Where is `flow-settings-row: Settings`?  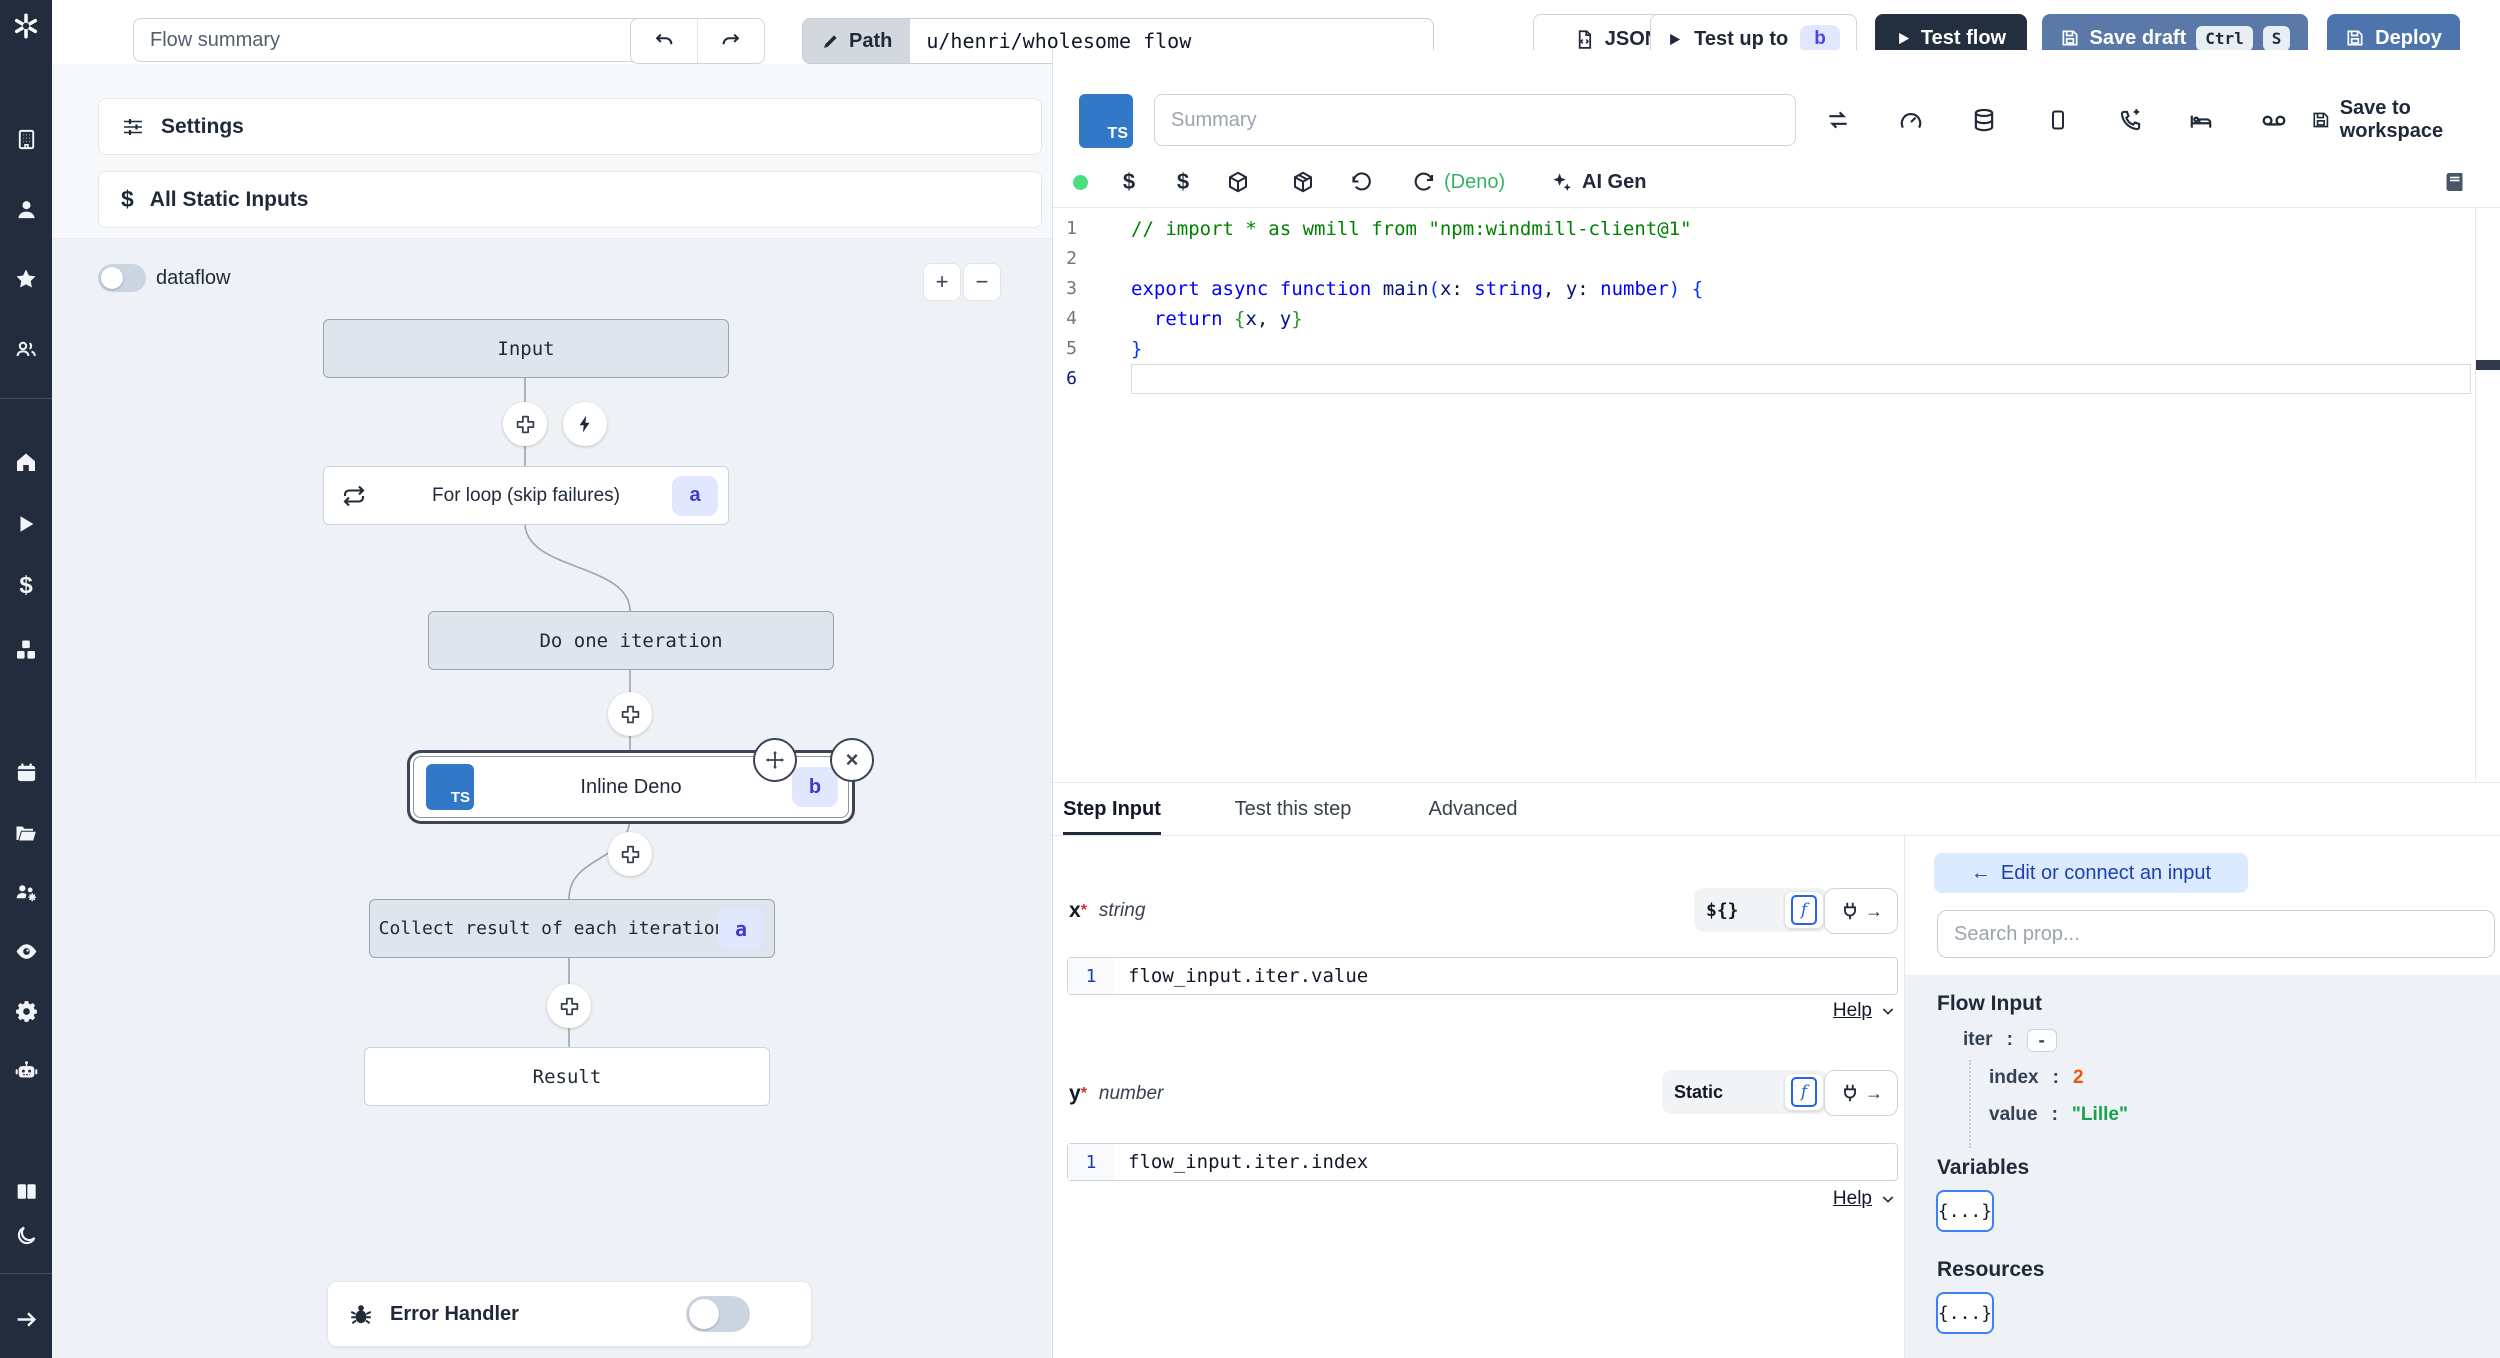 flow-settings-row: Settings is located at coordinates (570, 126).